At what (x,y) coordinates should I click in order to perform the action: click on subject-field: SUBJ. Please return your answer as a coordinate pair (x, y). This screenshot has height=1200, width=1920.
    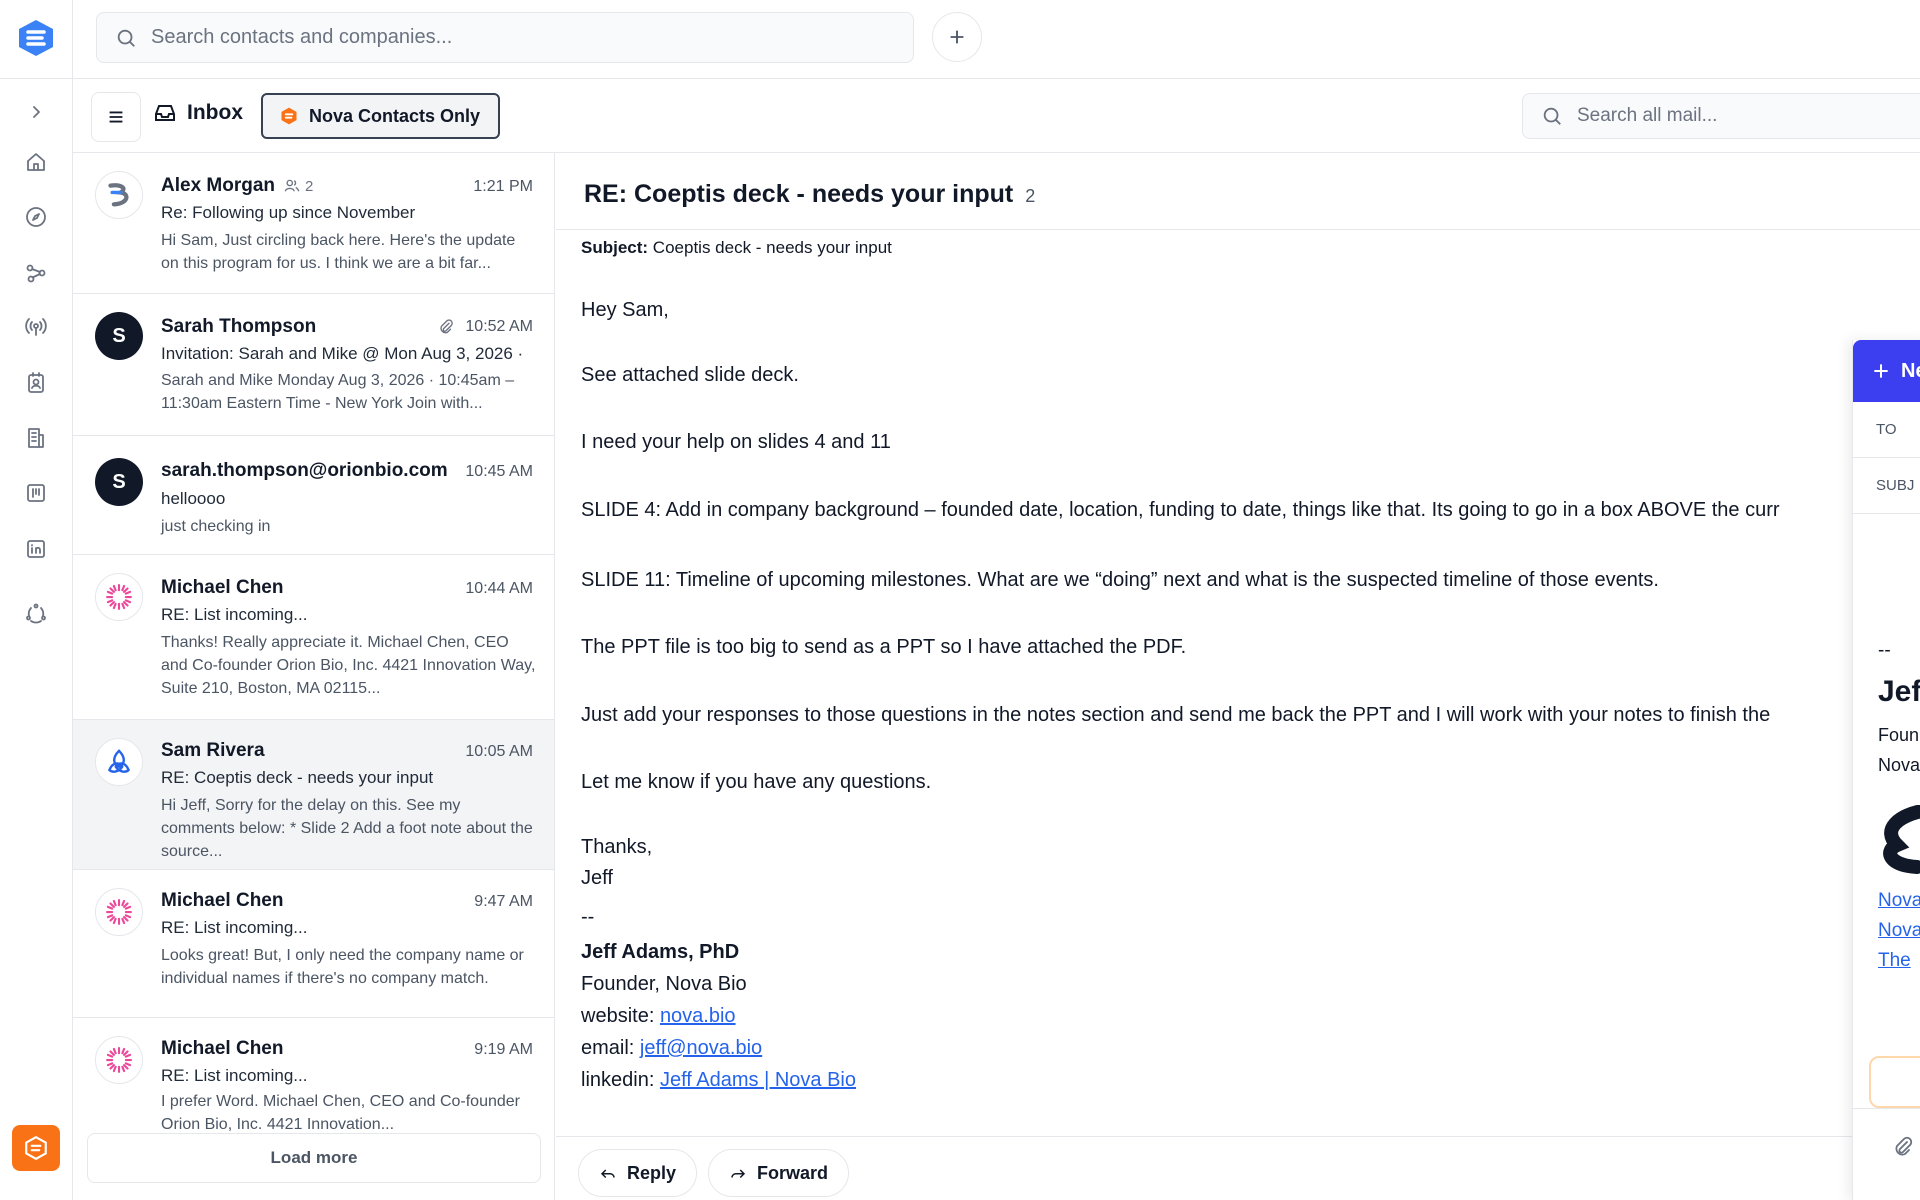
    Looking at the image, I should click on (1886, 486).